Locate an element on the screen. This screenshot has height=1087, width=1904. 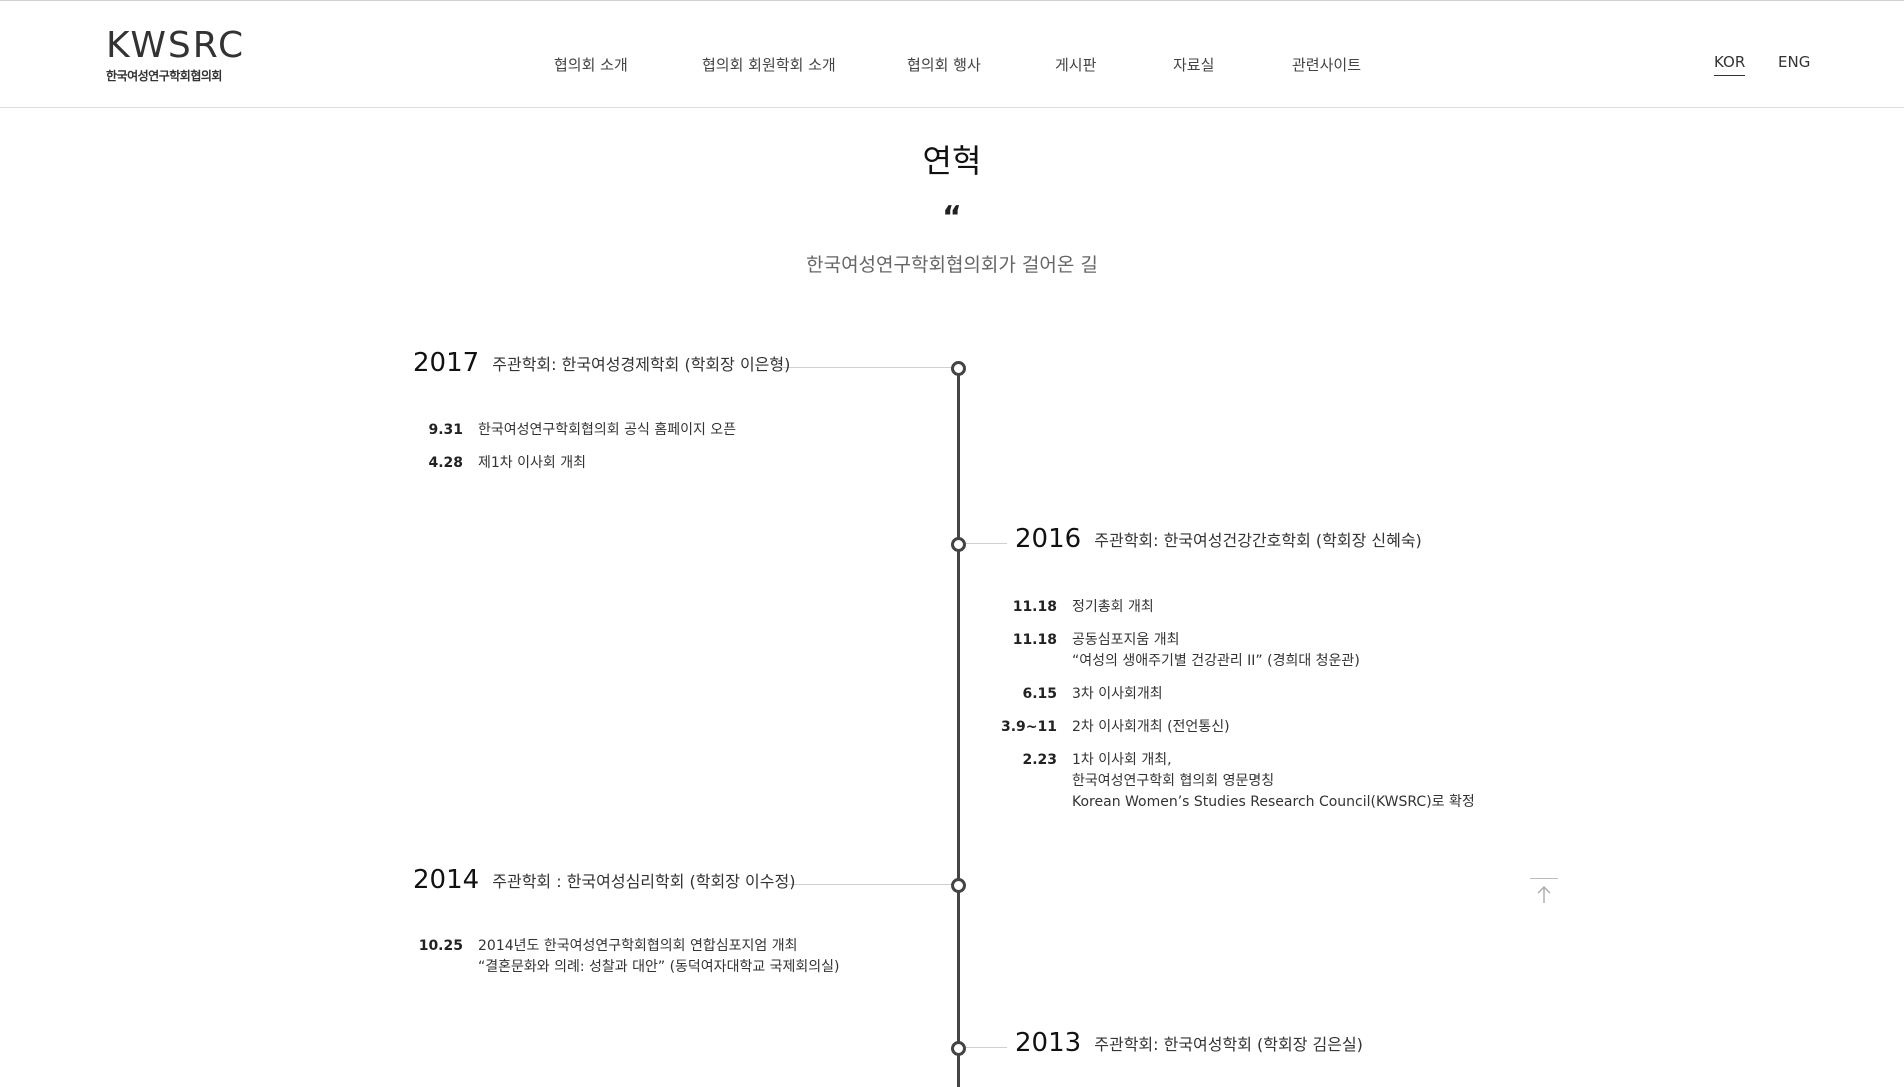
event-desc: 2차 이사회개최 (전언통신) is located at coordinates (1151, 727).